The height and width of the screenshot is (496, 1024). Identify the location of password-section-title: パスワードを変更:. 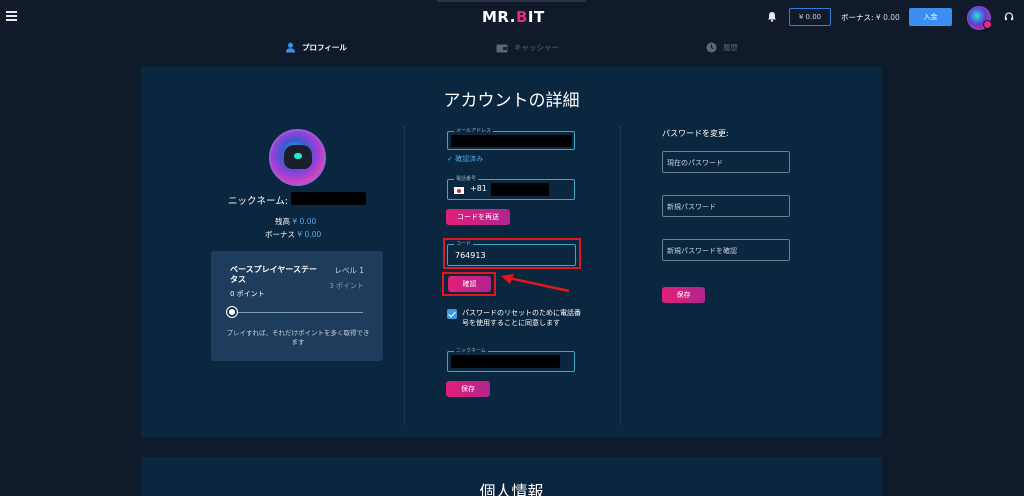
(695, 133).